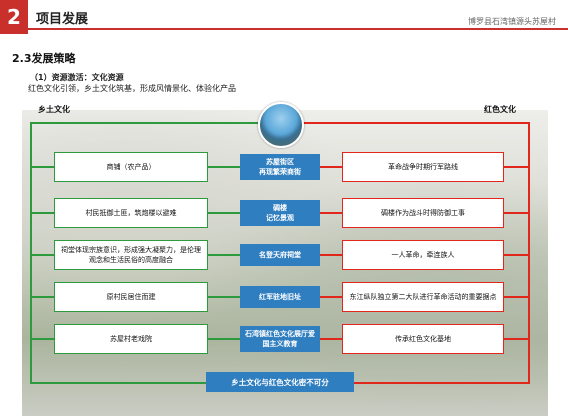 The height and width of the screenshot is (416, 568). Describe the element at coordinates (131, 339) in the screenshot. I see `left-item-5: 苏屋村老戏院` at that location.